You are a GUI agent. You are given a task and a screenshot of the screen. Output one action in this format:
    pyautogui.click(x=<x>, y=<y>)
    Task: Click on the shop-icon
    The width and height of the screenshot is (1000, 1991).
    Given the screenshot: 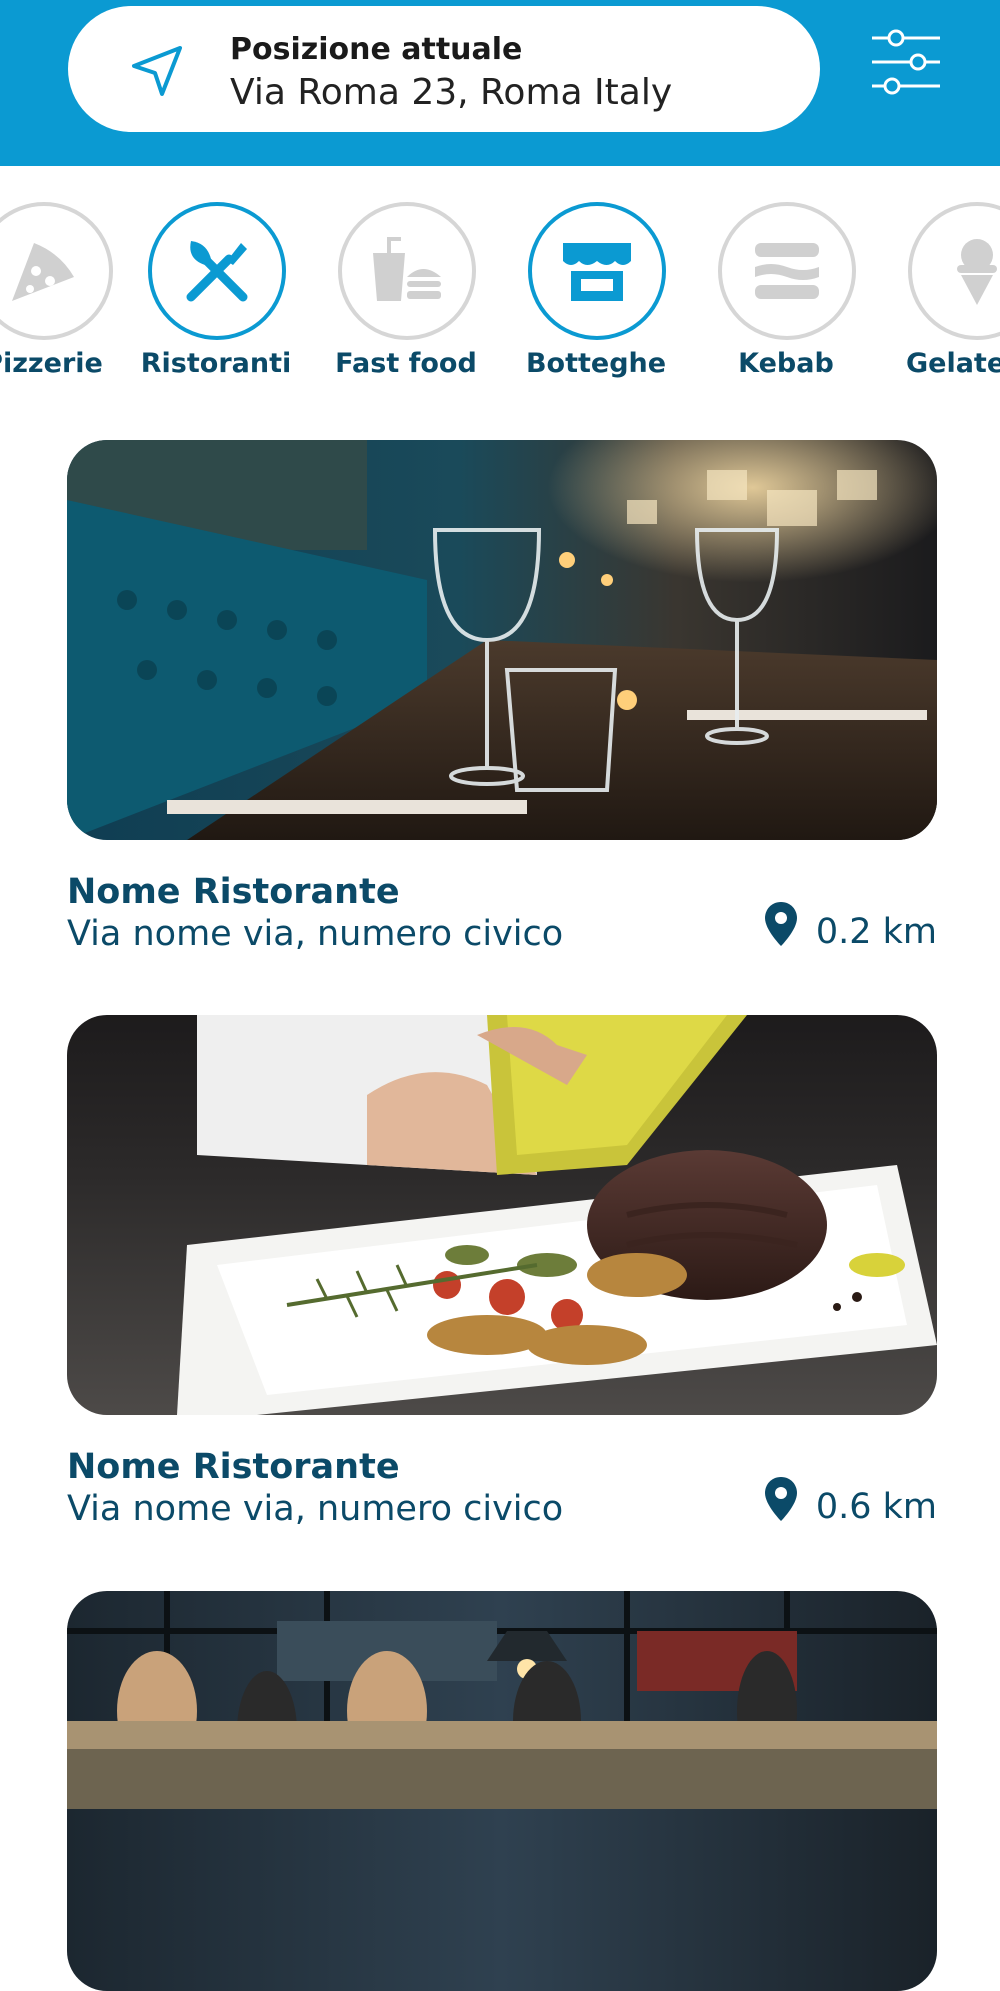 What is the action you would take?
    pyautogui.click(x=597, y=272)
    